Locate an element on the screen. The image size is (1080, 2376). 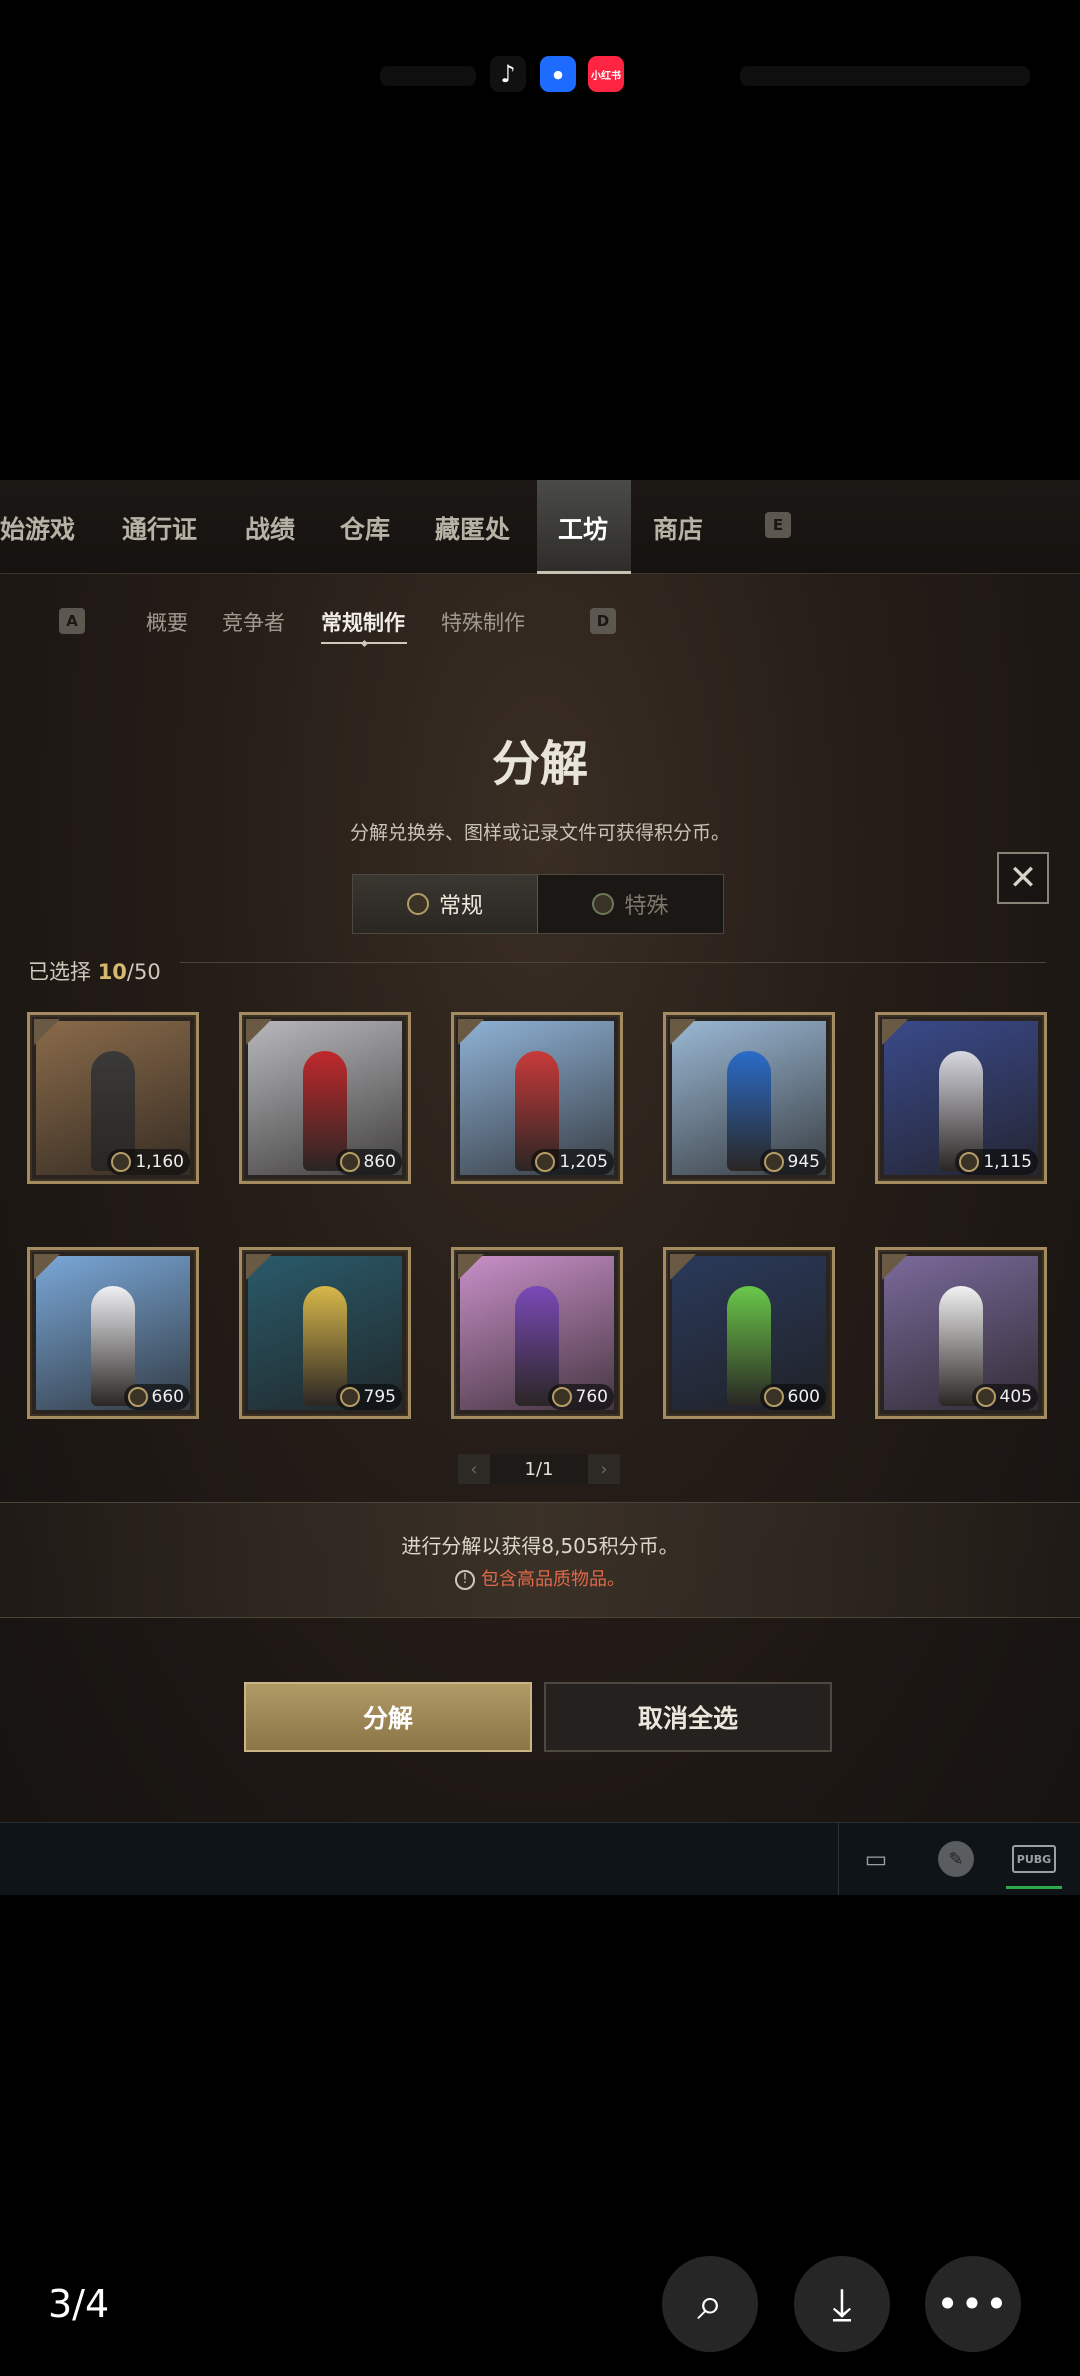
key-hint-a: A is located at coordinates (72, 621).